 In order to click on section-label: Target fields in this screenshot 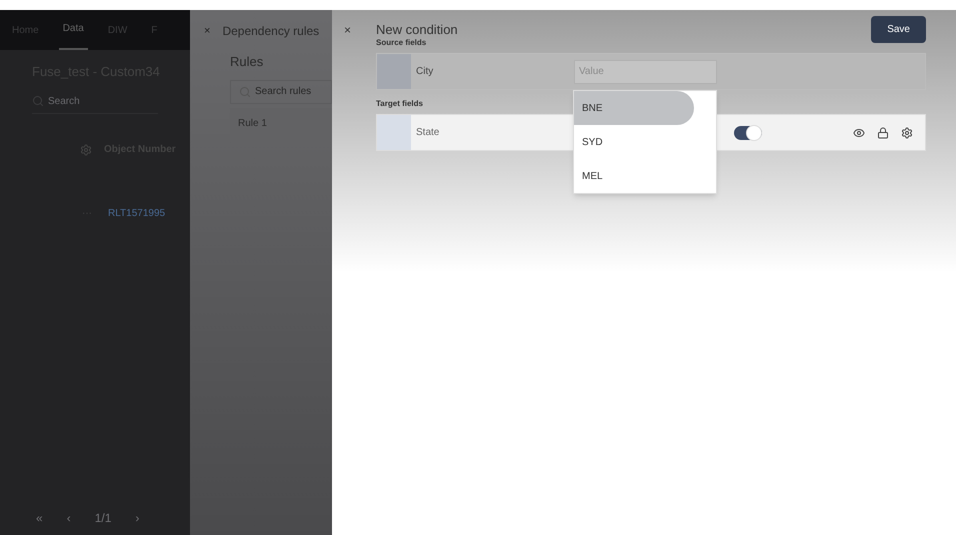, I will do `click(399, 104)`.